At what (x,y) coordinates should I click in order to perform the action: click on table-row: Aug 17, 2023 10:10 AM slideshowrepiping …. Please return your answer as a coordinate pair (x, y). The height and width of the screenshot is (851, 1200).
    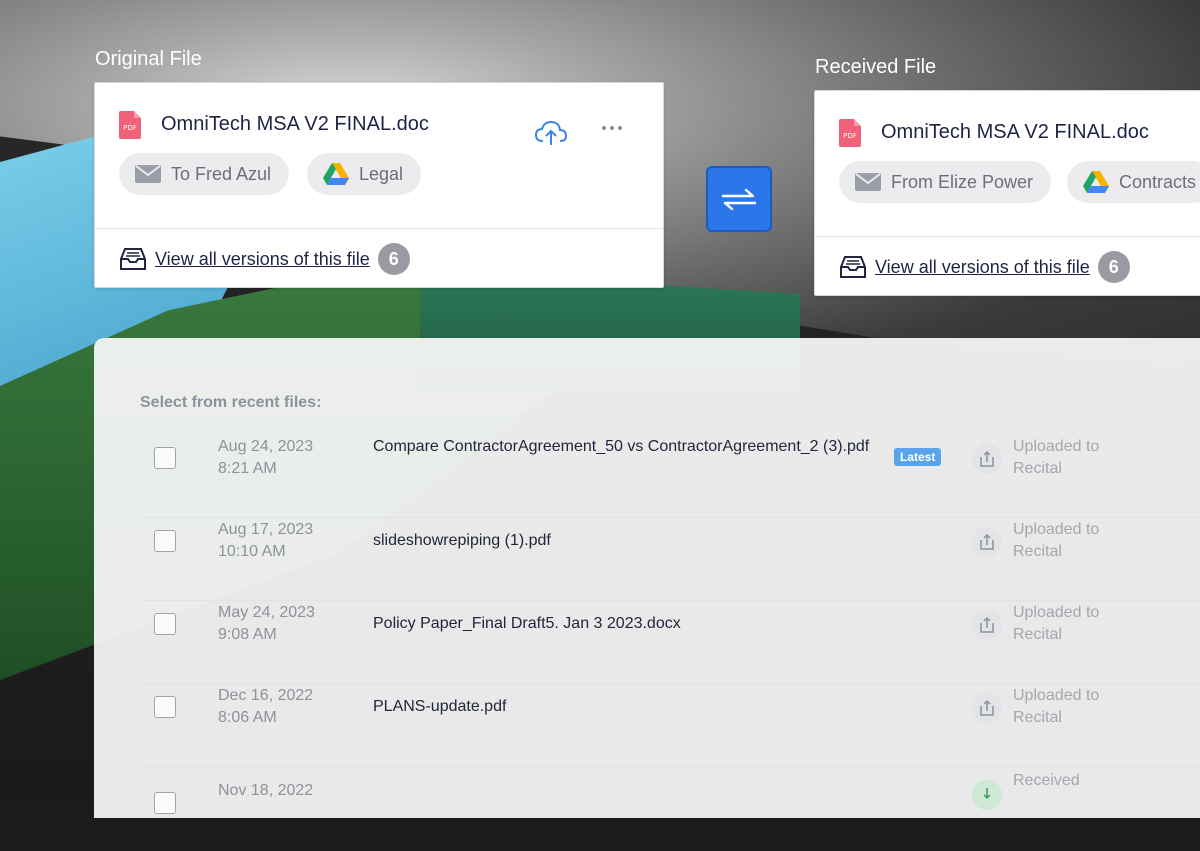
    Looking at the image, I should click on (670, 559).